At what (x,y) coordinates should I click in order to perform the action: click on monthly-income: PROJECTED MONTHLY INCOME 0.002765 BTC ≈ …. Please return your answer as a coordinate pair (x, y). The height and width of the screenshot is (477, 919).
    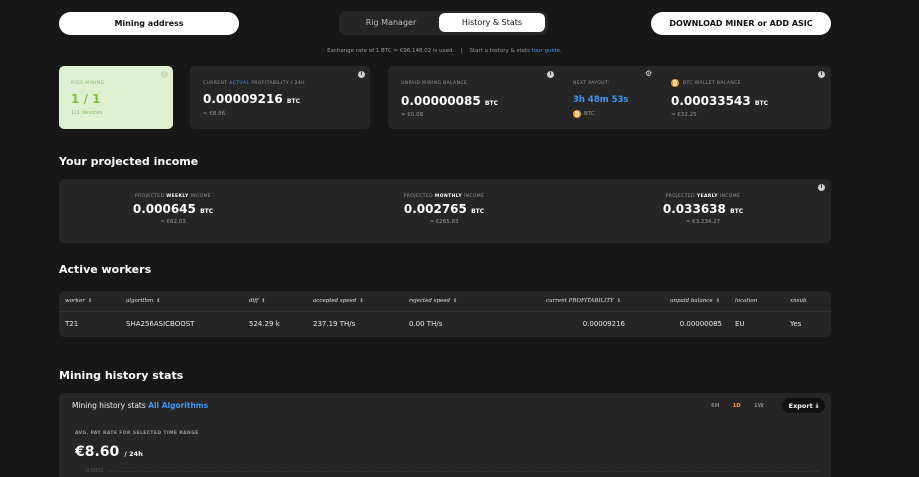
    Looking at the image, I should click on (444, 209).